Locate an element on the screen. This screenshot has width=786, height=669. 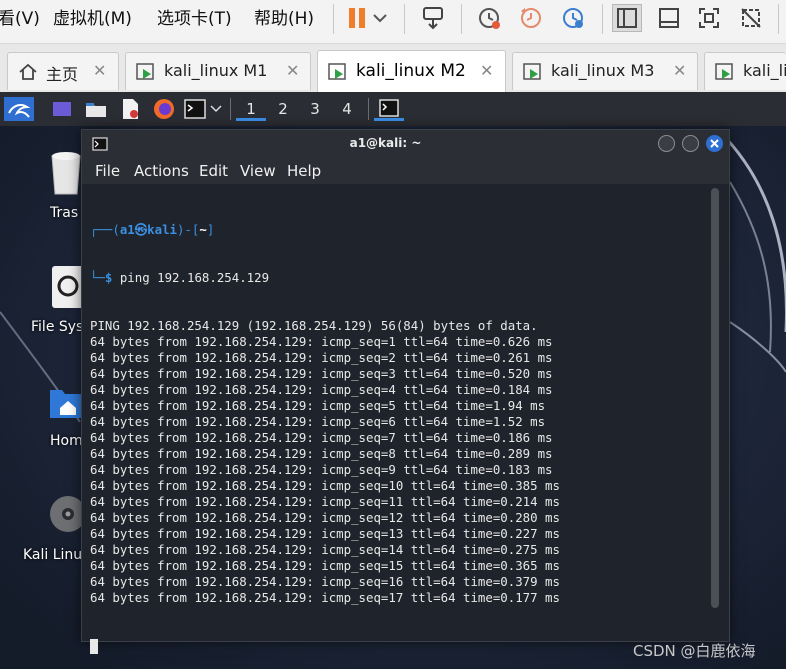
revert-clock-icon is located at coordinates (531, 18).